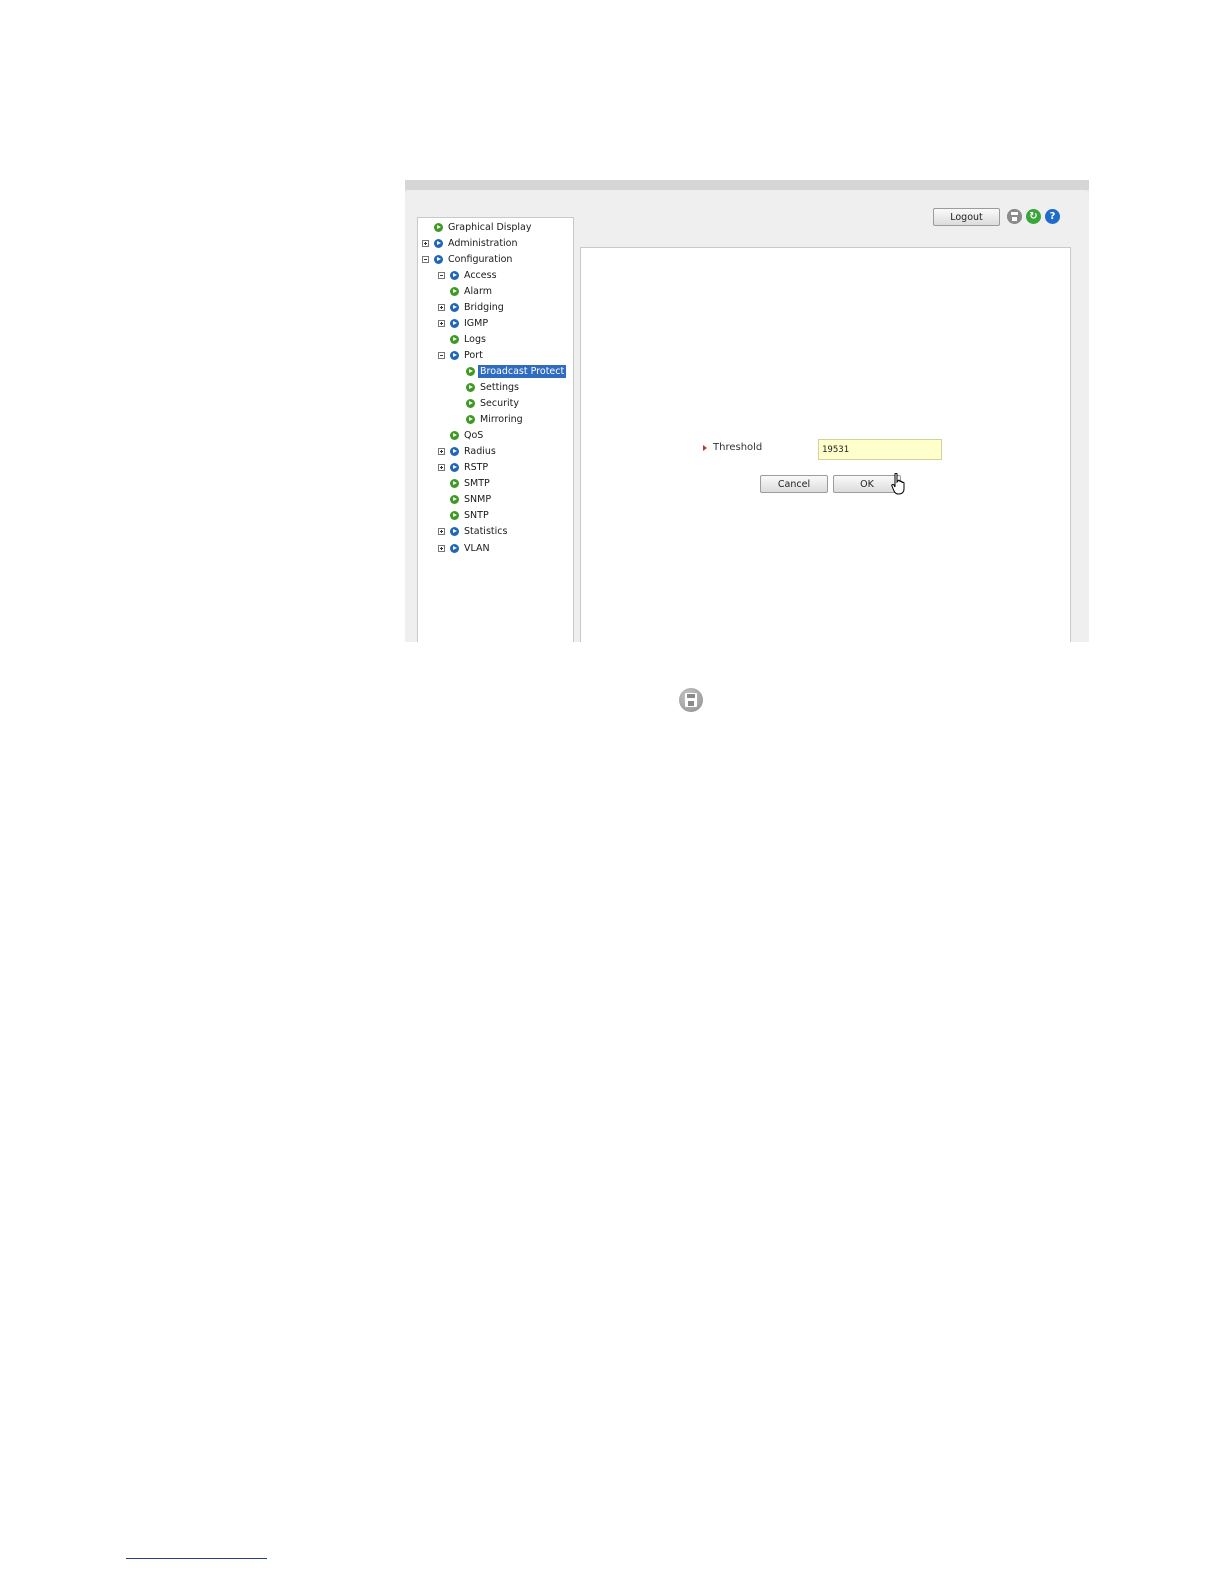 This screenshot has height=1584, width=1224. I want to click on footnote-rule, so click(196, 1558).